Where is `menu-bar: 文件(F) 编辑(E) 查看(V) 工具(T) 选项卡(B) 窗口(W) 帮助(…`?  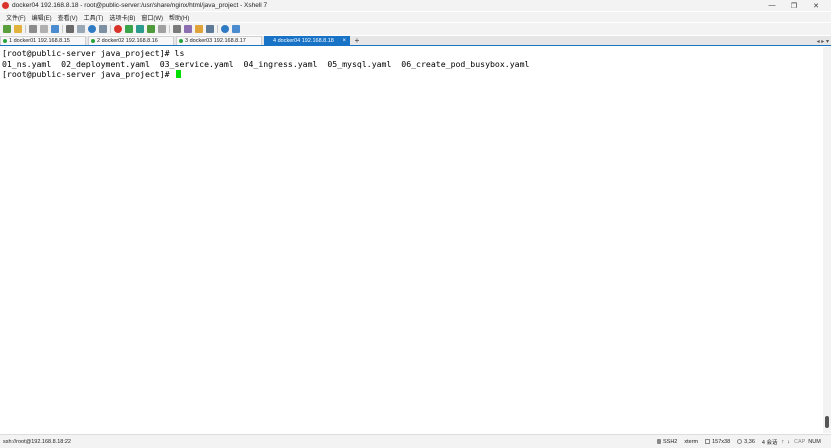 menu-bar: 文件(F) 编辑(E) 查看(V) 工具(T) 选项卡(B) 窗口(W) 帮助(… is located at coordinates (415, 17).